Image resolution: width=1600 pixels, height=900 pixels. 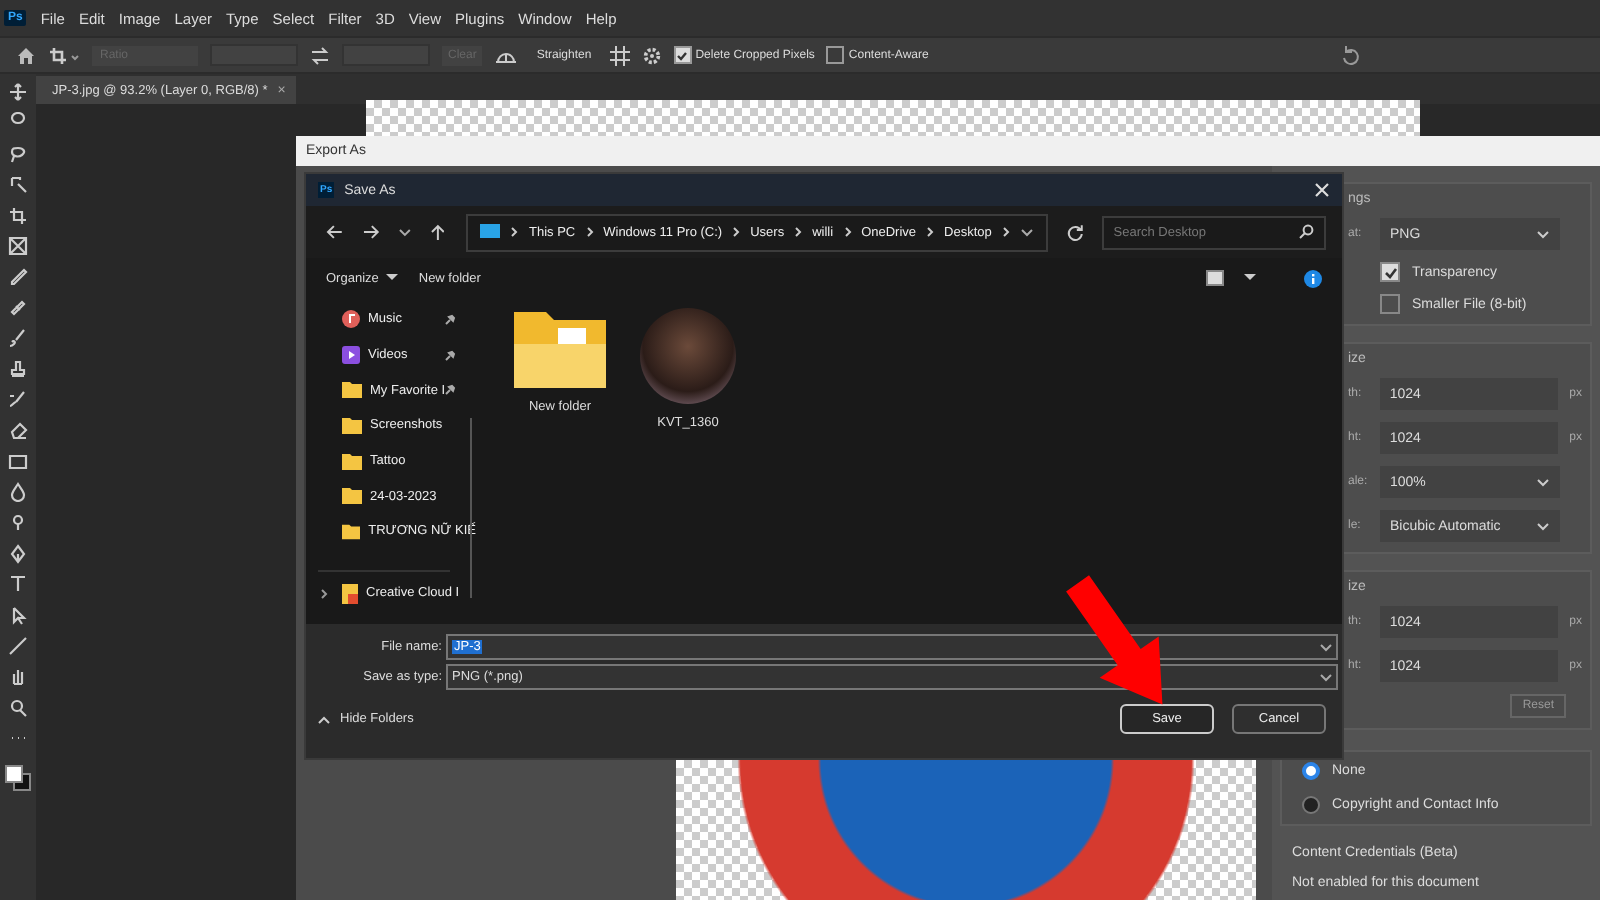 I want to click on grid-icon, so click(x=619, y=55).